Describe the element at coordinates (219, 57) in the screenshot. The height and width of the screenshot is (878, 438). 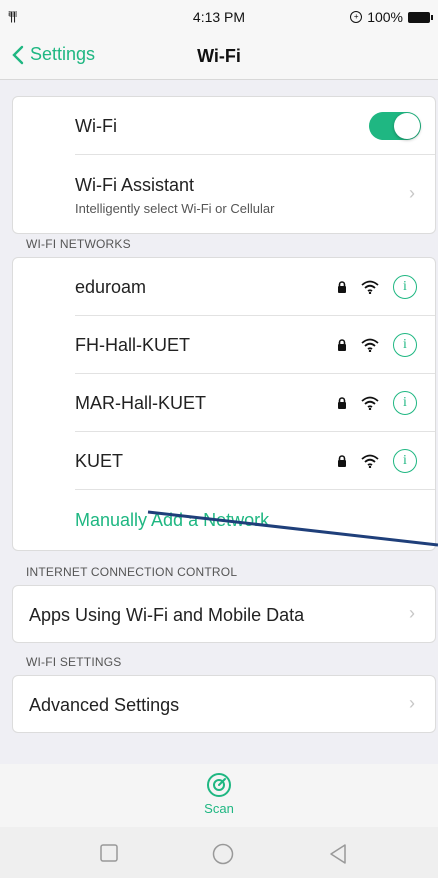
I see `nav-bar: Settings Wi-Fi` at that location.